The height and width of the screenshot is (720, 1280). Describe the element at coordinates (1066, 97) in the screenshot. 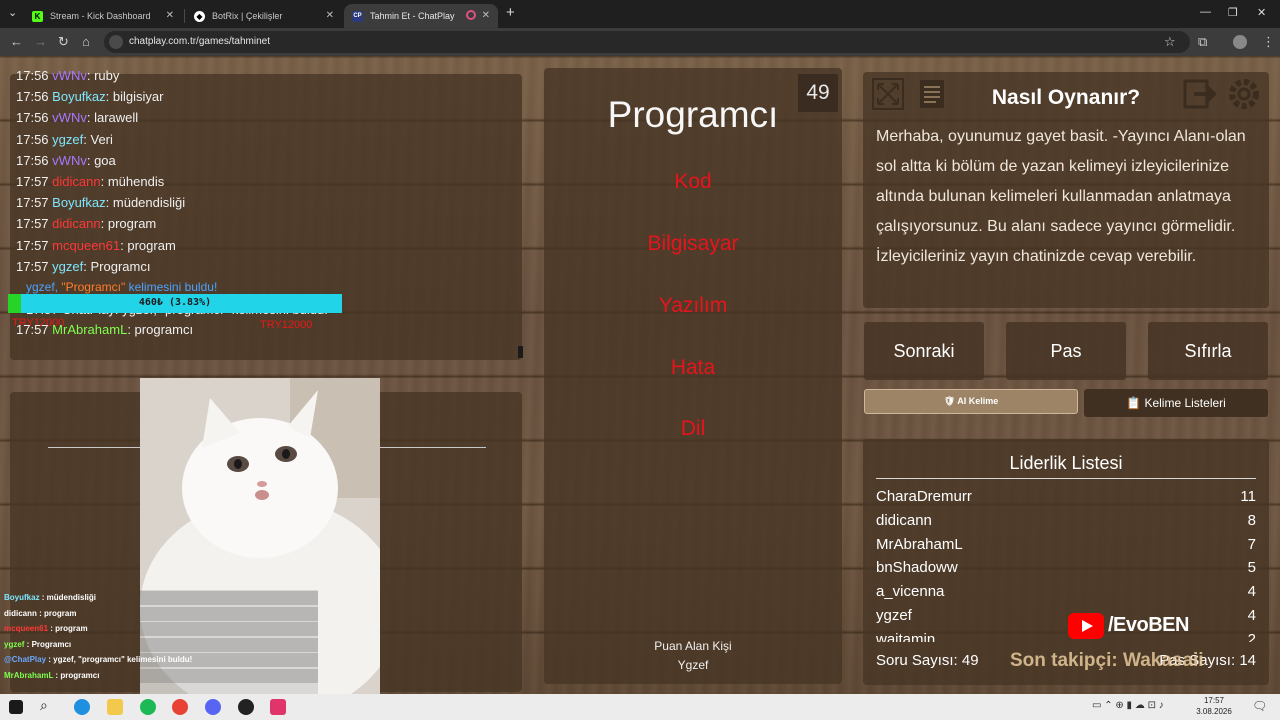

I see `how-to-play-title: Nasıl Oynanır?` at that location.